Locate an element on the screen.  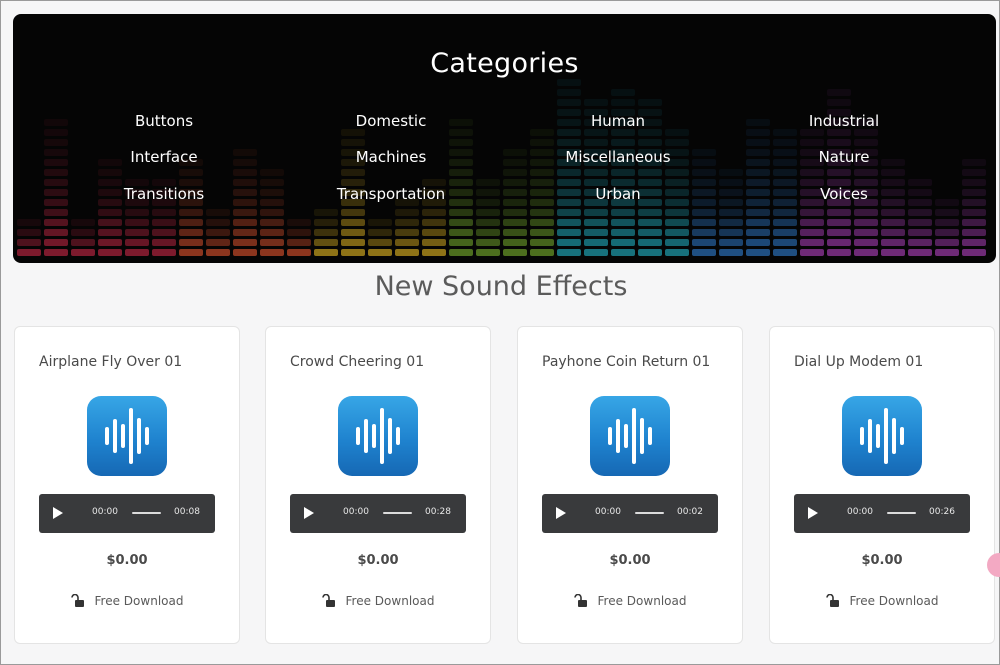
sound-title: Airplane Fly Over 01 is located at coordinates (110, 362).